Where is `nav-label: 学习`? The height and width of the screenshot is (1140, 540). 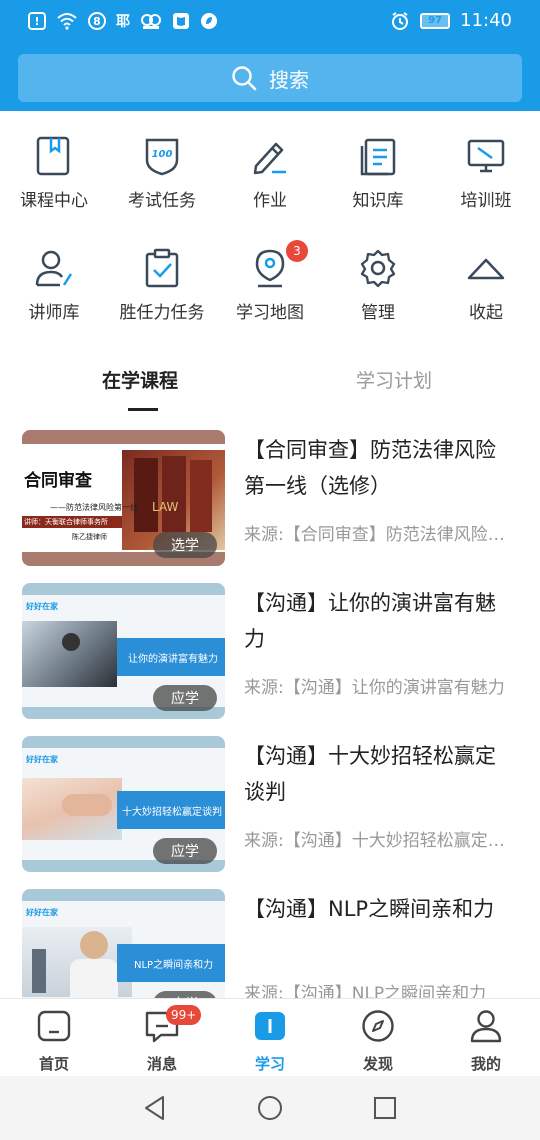
nav-label: 学习 is located at coordinates (269, 1064).